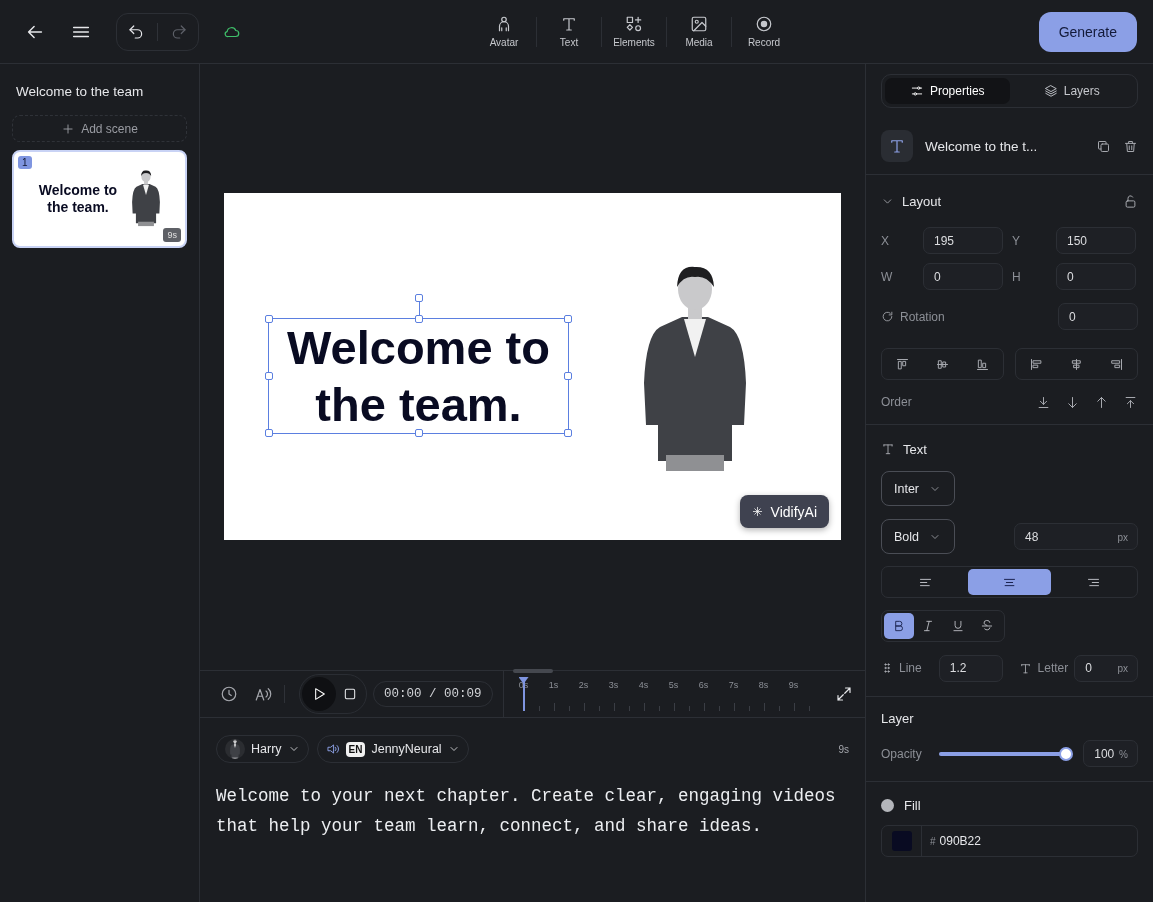  Describe the element at coordinates (1071, 91) in the screenshot. I see `panel-tab: Layers` at that location.